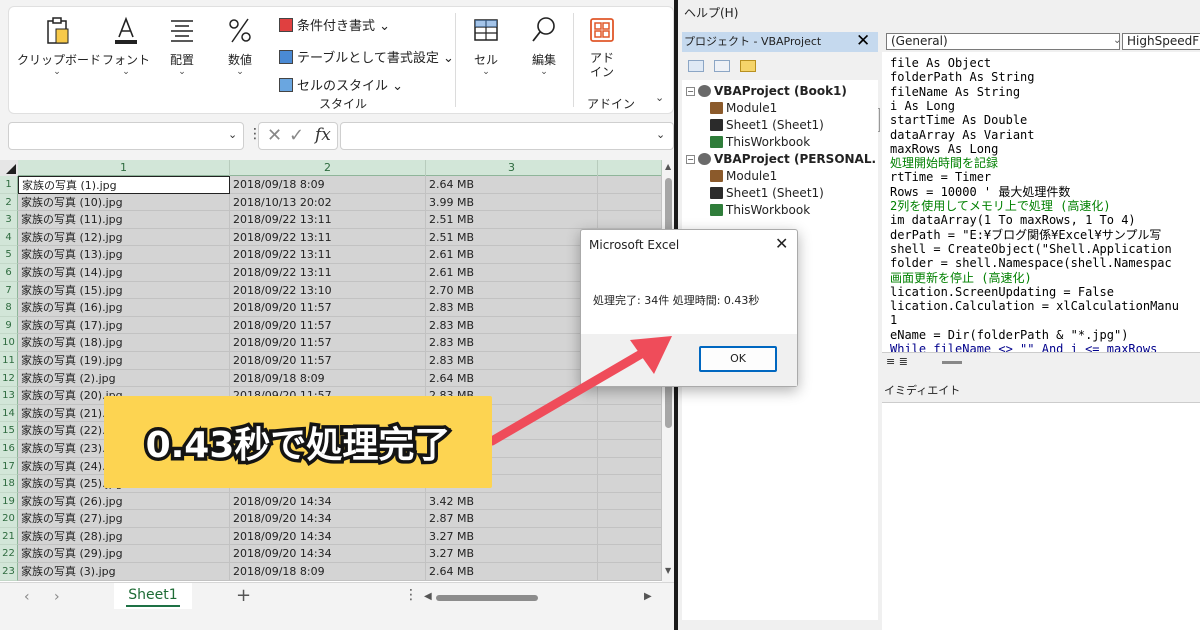 The width and height of the screenshot is (1200, 630). Describe the element at coordinates (274, 135) in the screenshot. I see `cancel-icon: ✕` at that location.